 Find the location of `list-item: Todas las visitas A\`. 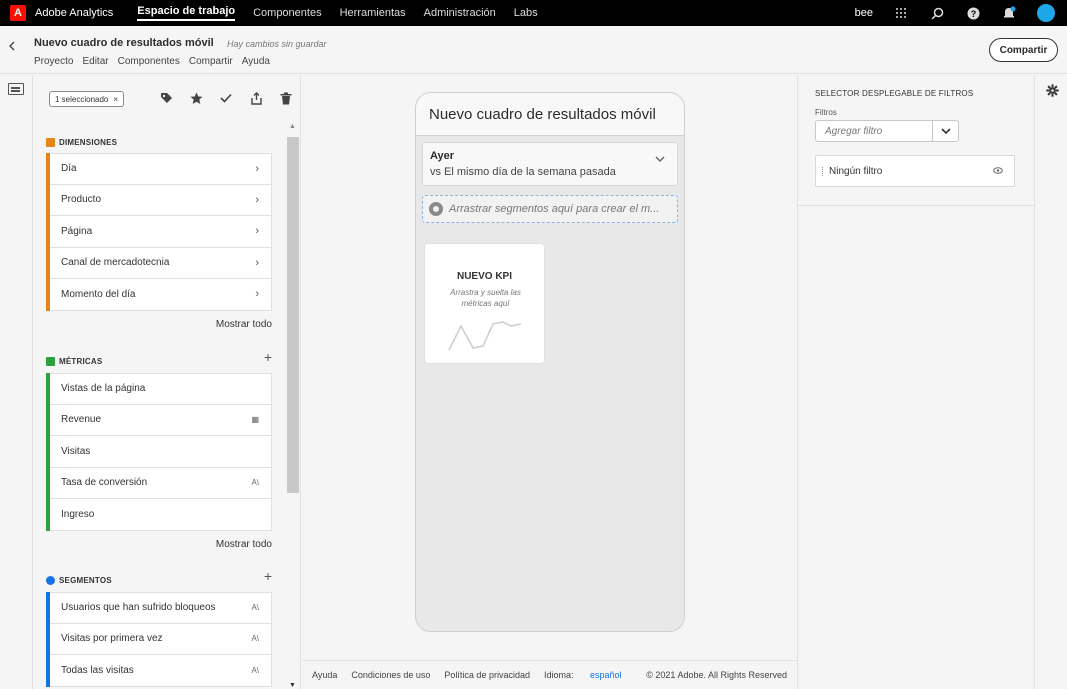

list-item: Todas las visitas A\ is located at coordinates (159, 670).